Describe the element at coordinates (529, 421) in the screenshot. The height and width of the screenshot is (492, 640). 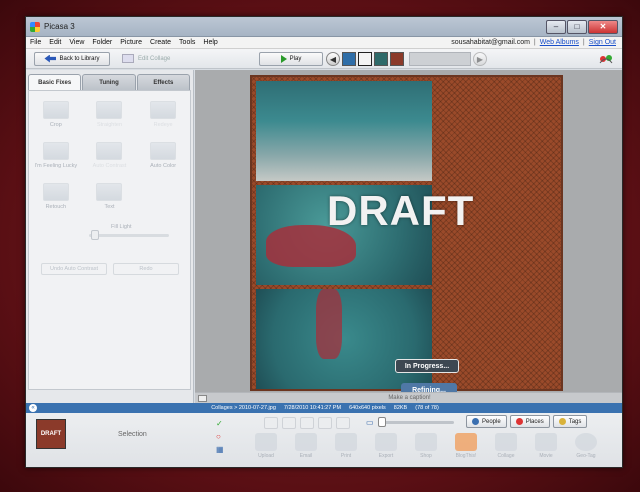
I see `places-button: Places` at that location.